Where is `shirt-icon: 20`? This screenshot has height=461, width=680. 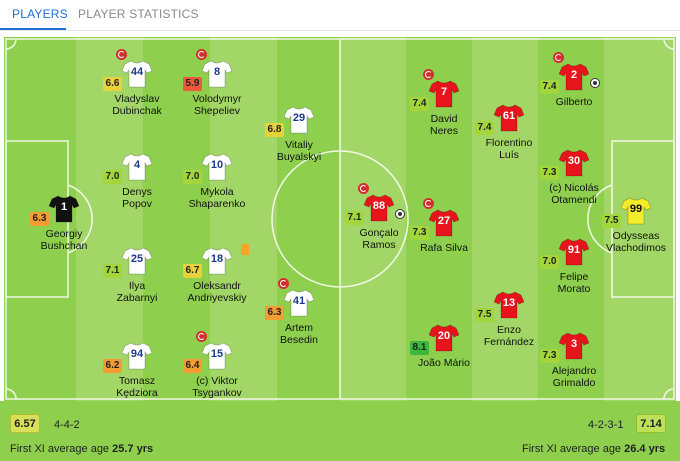
shirt-icon: 20 is located at coordinates (444, 338).